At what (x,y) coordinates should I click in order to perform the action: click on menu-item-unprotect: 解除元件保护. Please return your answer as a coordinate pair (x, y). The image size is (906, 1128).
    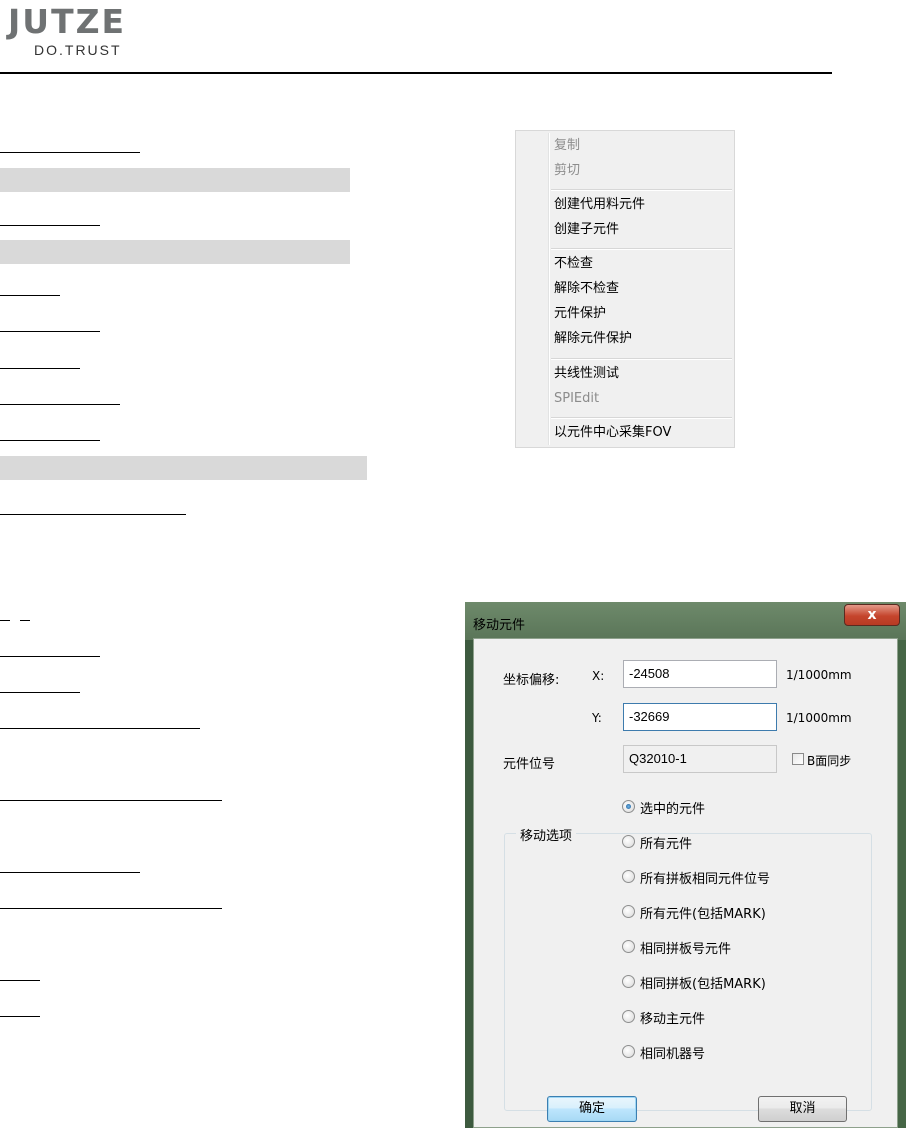
    Looking at the image, I should click on (593, 339).